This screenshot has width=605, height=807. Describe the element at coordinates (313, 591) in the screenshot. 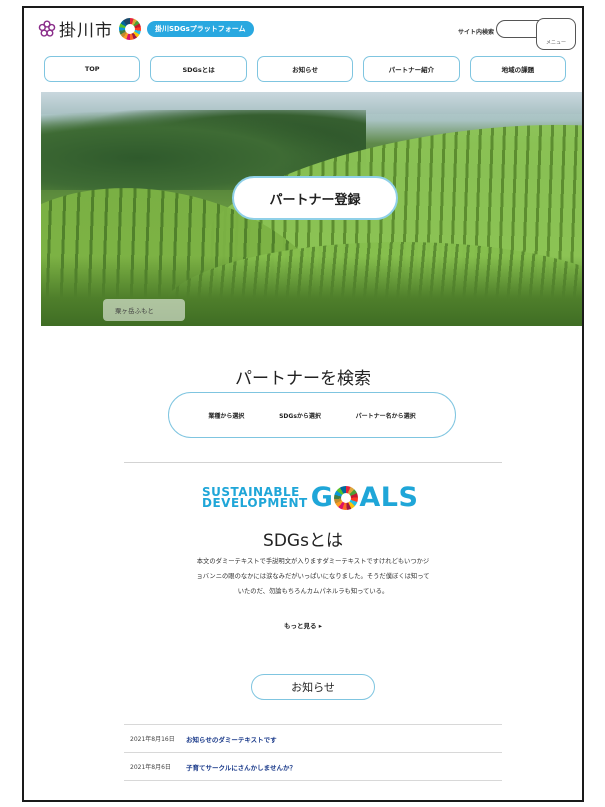

I see `sdgs-description-line: いたのだ、勿論もちろんカムパネルラも知っている。` at that location.